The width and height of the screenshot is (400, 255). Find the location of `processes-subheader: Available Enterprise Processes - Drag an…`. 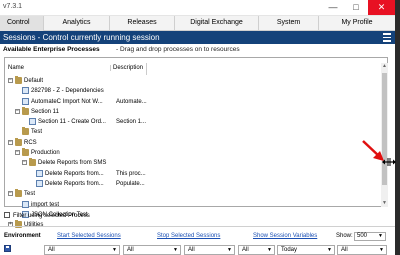

processes-subheader: Available Enterprise Processes - Drag an… is located at coordinates (197, 50).